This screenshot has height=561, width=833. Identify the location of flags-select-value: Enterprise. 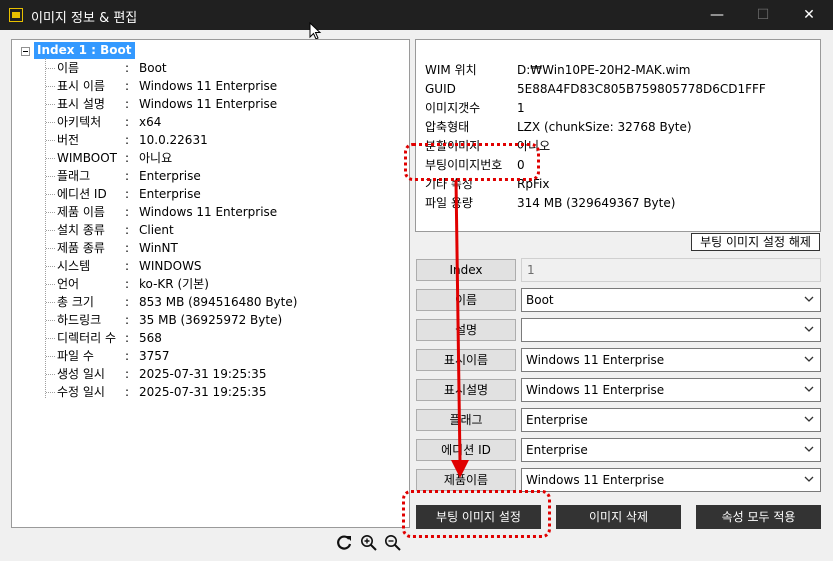
(557, 420).